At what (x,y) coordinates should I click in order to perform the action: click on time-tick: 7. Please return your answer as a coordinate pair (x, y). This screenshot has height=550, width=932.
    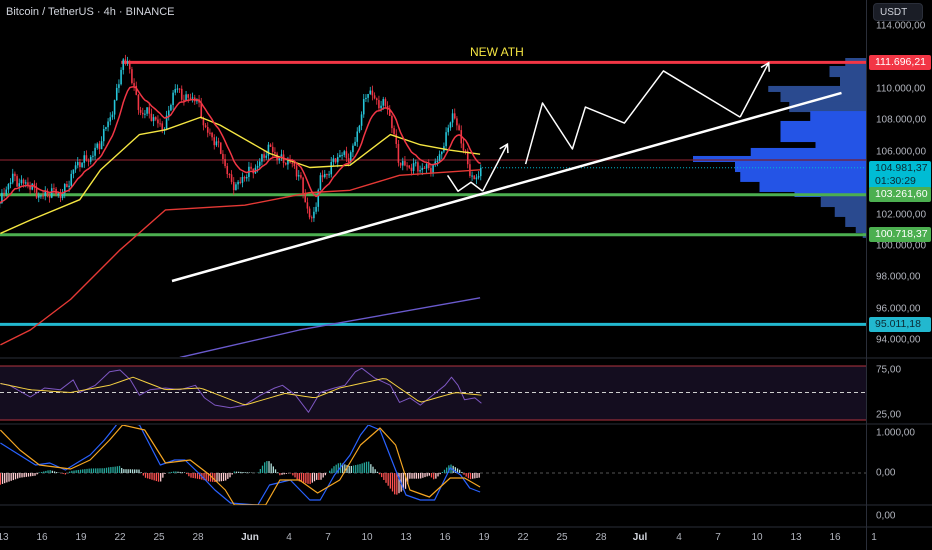
    Looking at the image, I should click on (718, 537).